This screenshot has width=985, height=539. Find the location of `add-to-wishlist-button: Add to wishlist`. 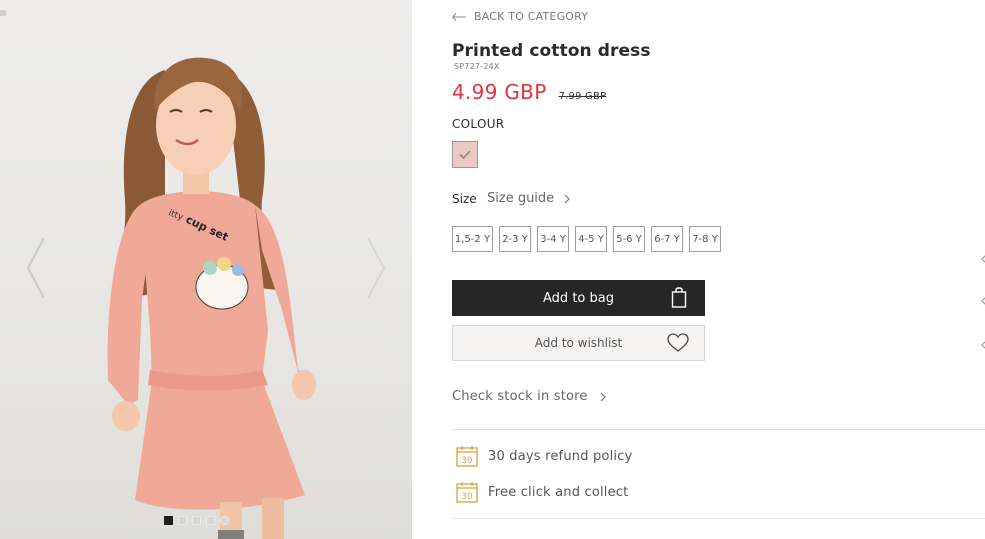

add-to-wishlist-button: Add to wishlist is located at coordinates (578, 343).